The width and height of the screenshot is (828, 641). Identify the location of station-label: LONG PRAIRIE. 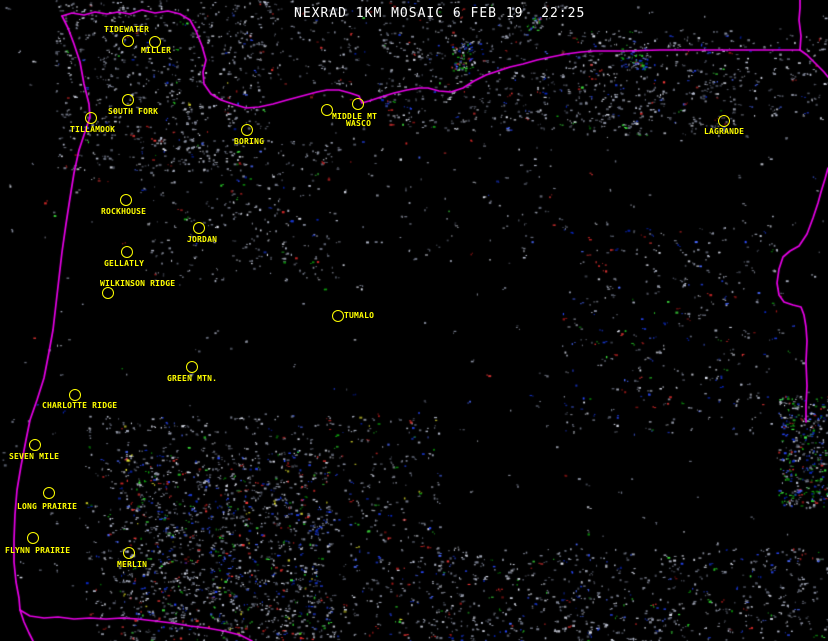
(47, 506).